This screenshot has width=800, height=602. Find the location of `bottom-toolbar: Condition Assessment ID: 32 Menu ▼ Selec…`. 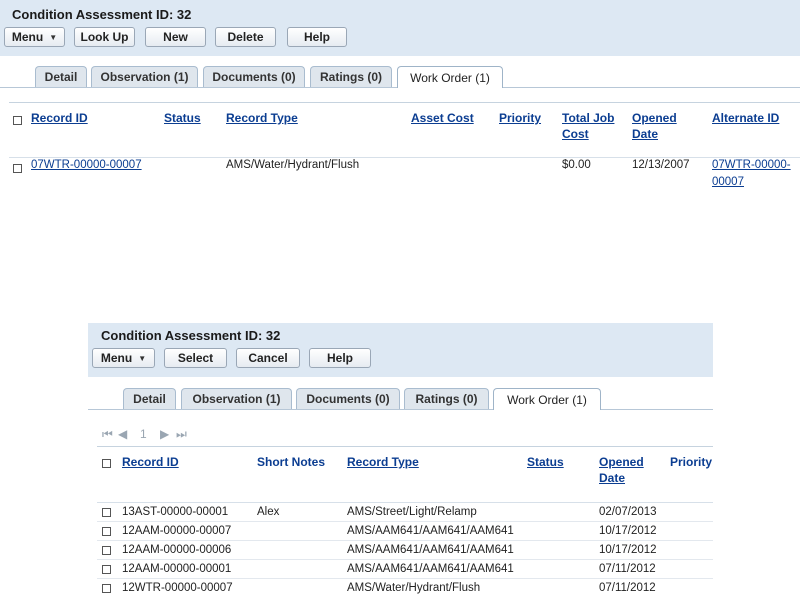

bottom-toolbar: Condition Assessment ID: 32 Menu ▼ Selec… is located at coordinates (400, 350).